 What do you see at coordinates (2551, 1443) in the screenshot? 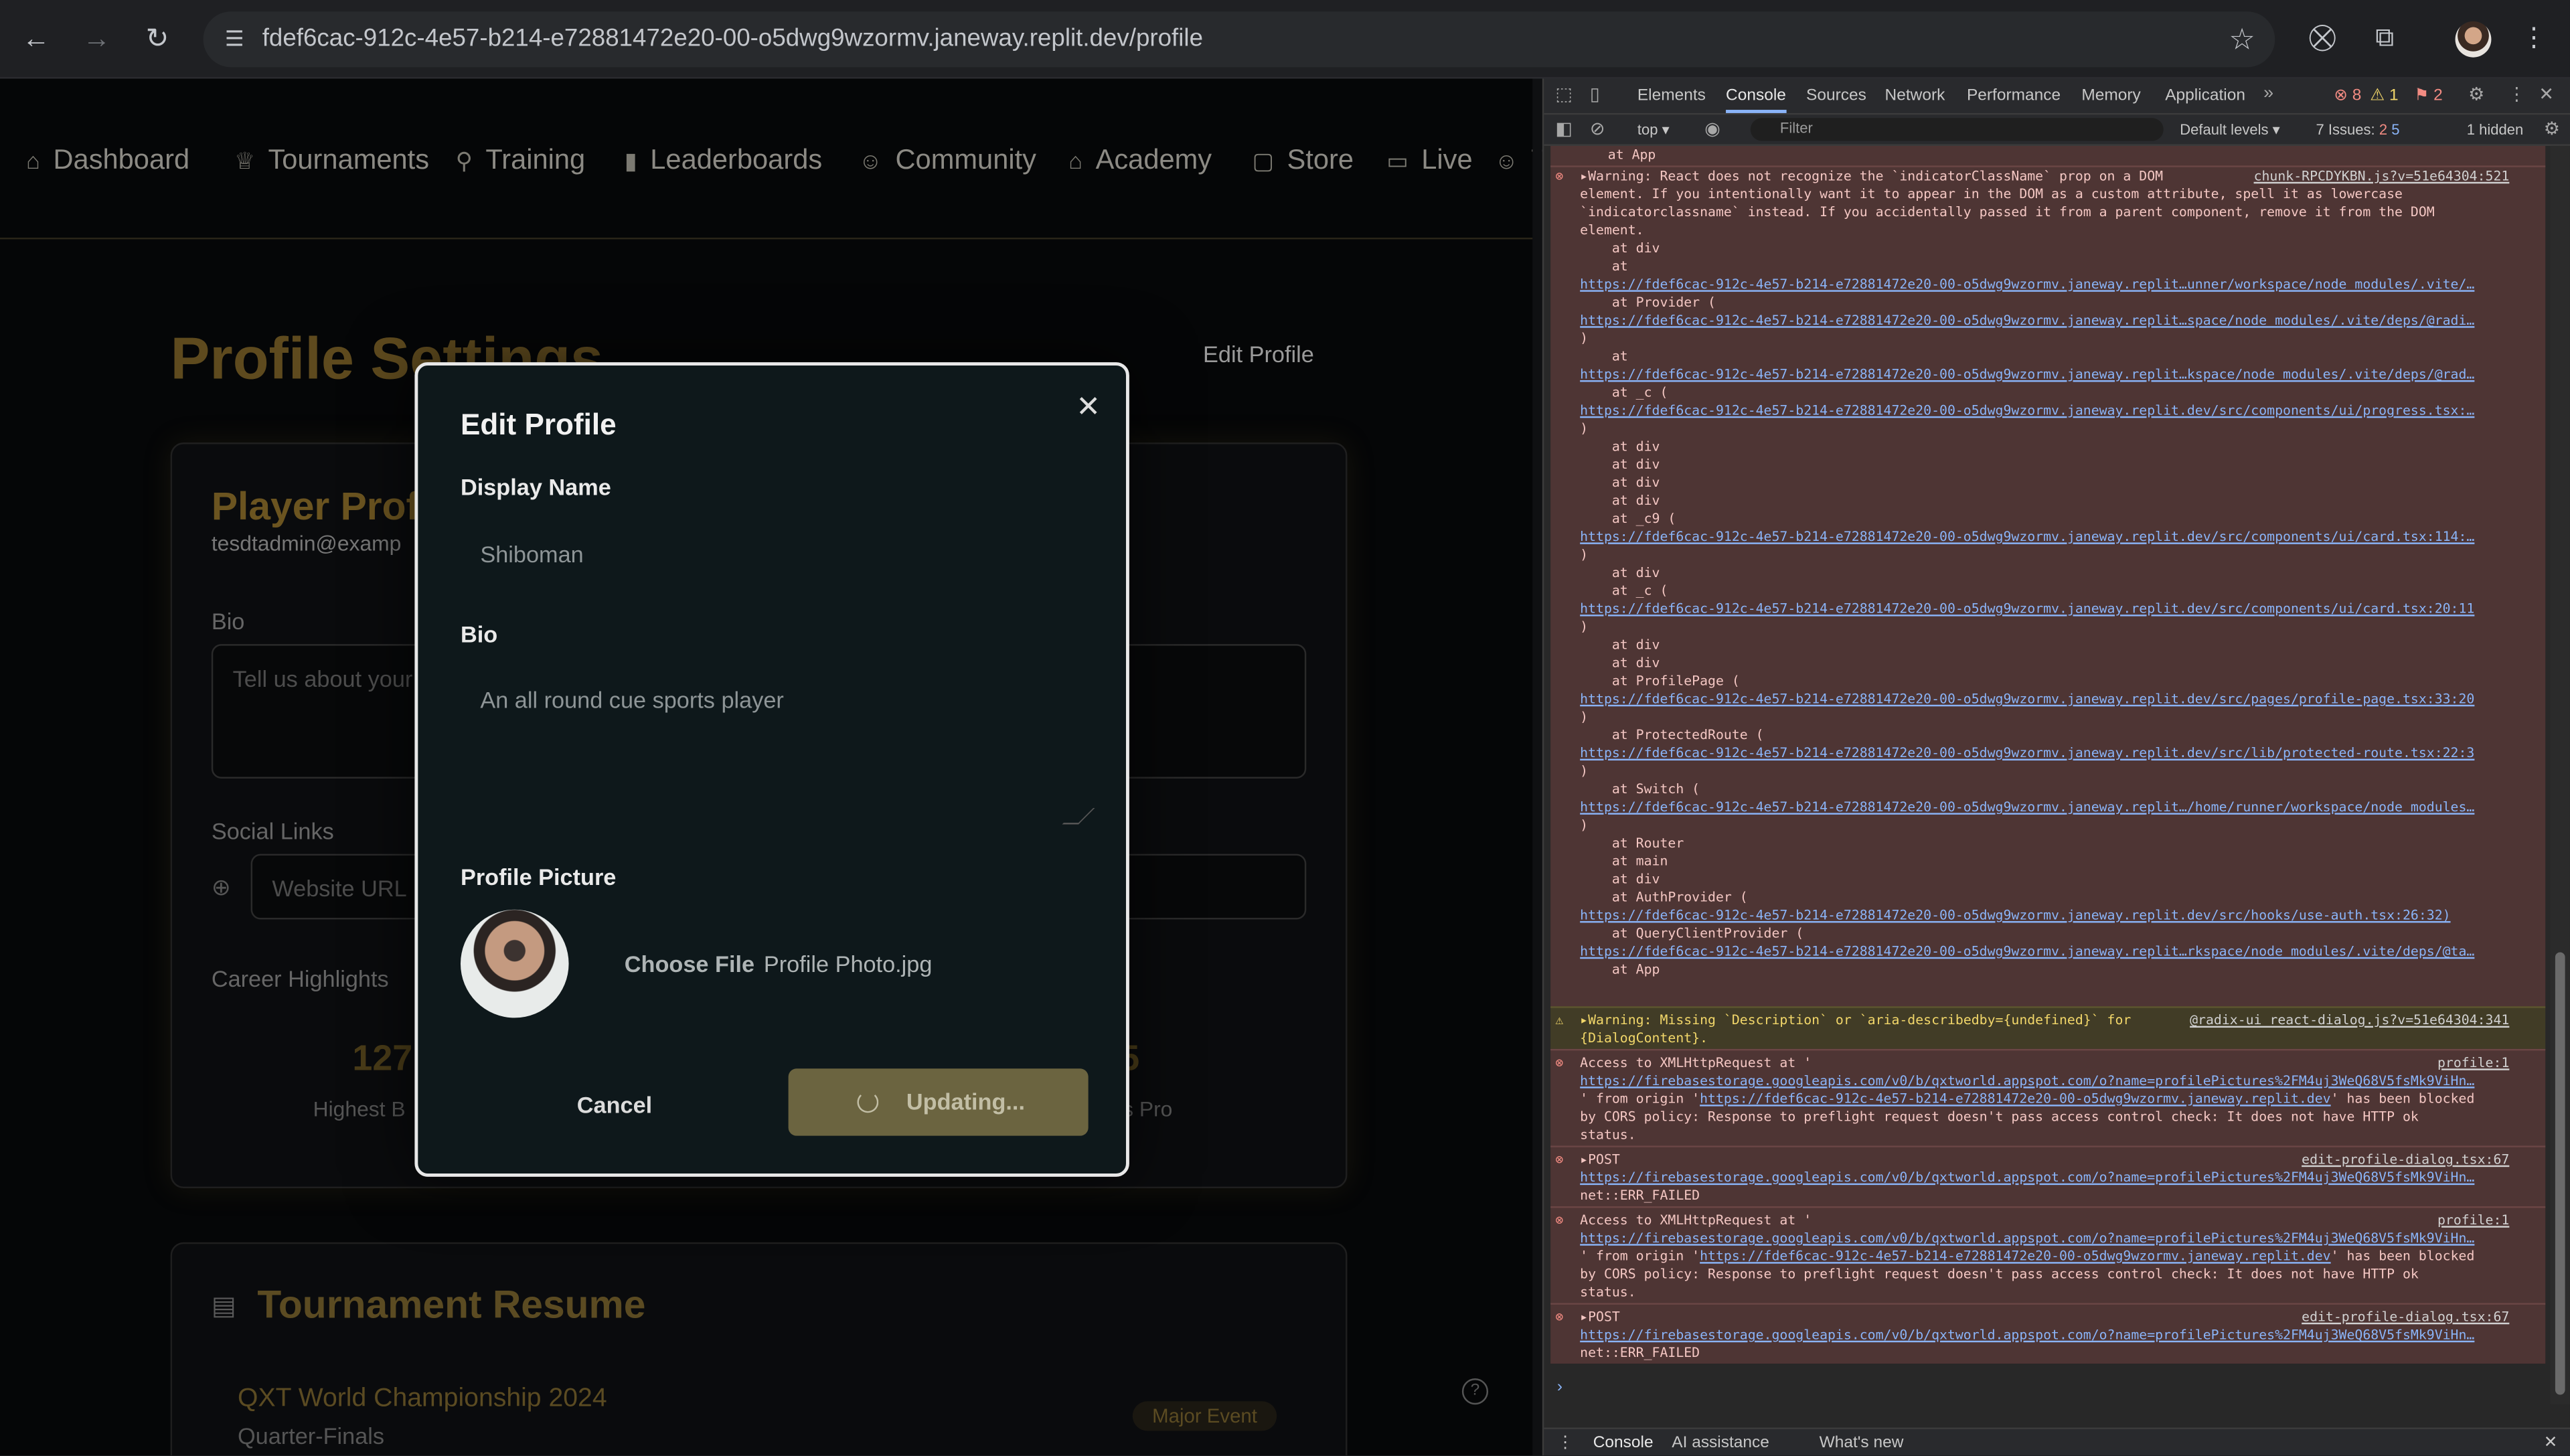
I see `drawer-close-icon: ✕` at bounding box center [2551, 1443].